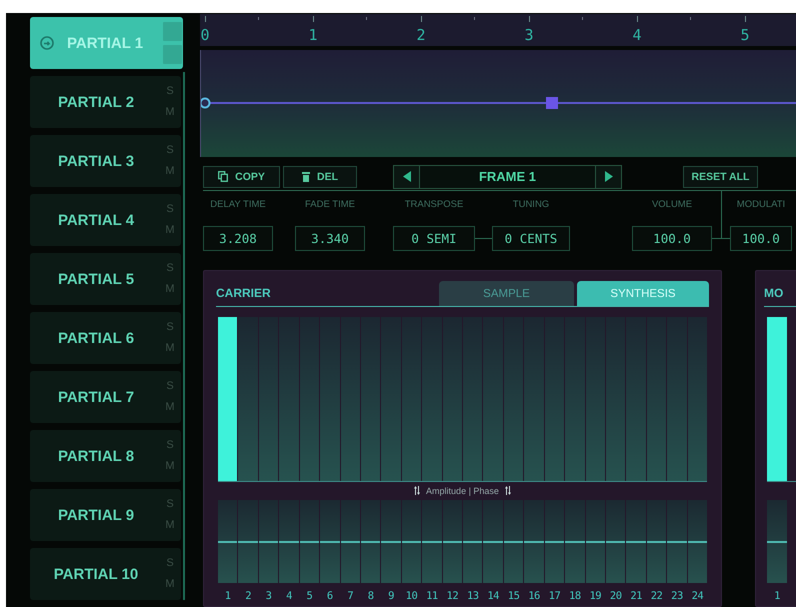 This screenshot has height=607, width=796. Describe the element at coordinates (313, 30) in the screenshot. I see `ruler-label: 1` at that location.